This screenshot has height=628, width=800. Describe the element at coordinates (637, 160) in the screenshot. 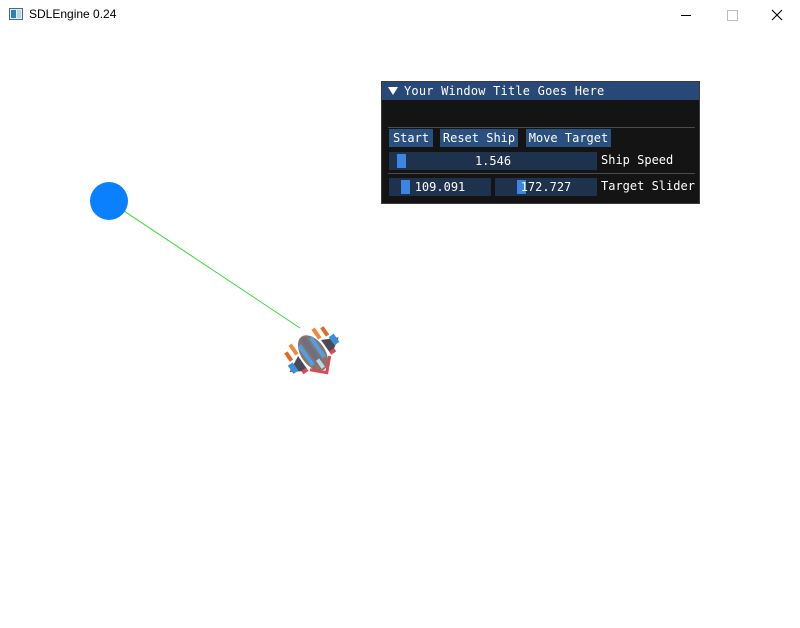

I see `ship-speed-label: Ship Speed` at that location.